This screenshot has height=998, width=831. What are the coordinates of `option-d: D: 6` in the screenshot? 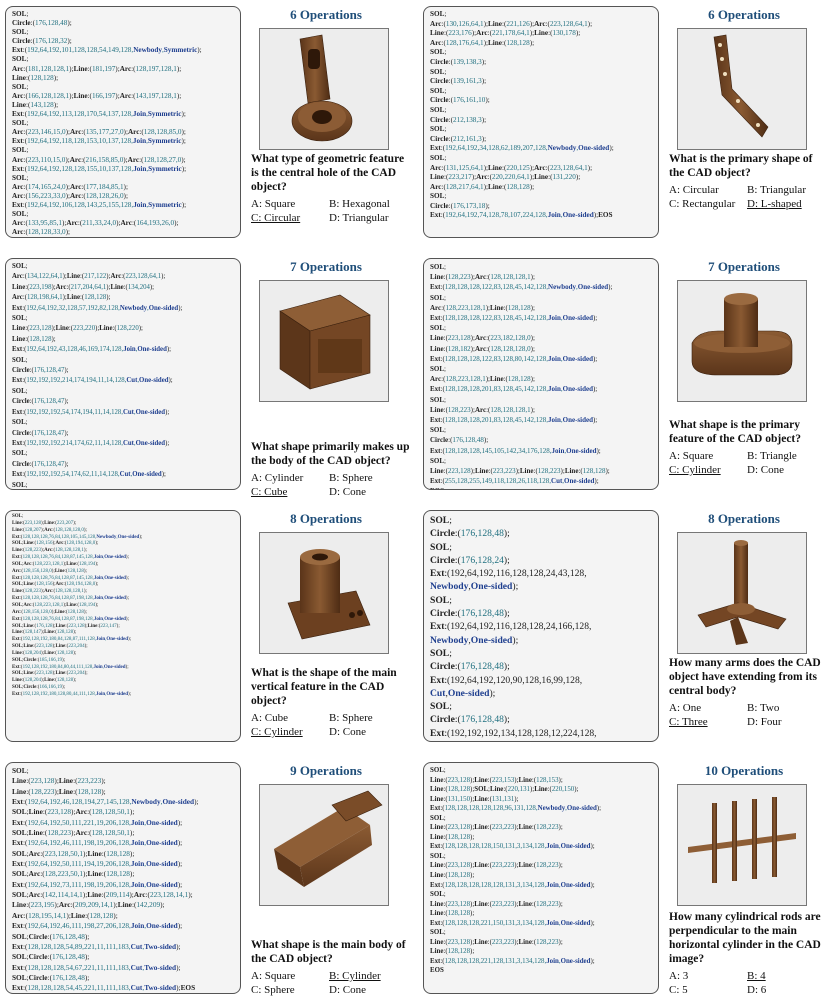 It's located at (757, 990).